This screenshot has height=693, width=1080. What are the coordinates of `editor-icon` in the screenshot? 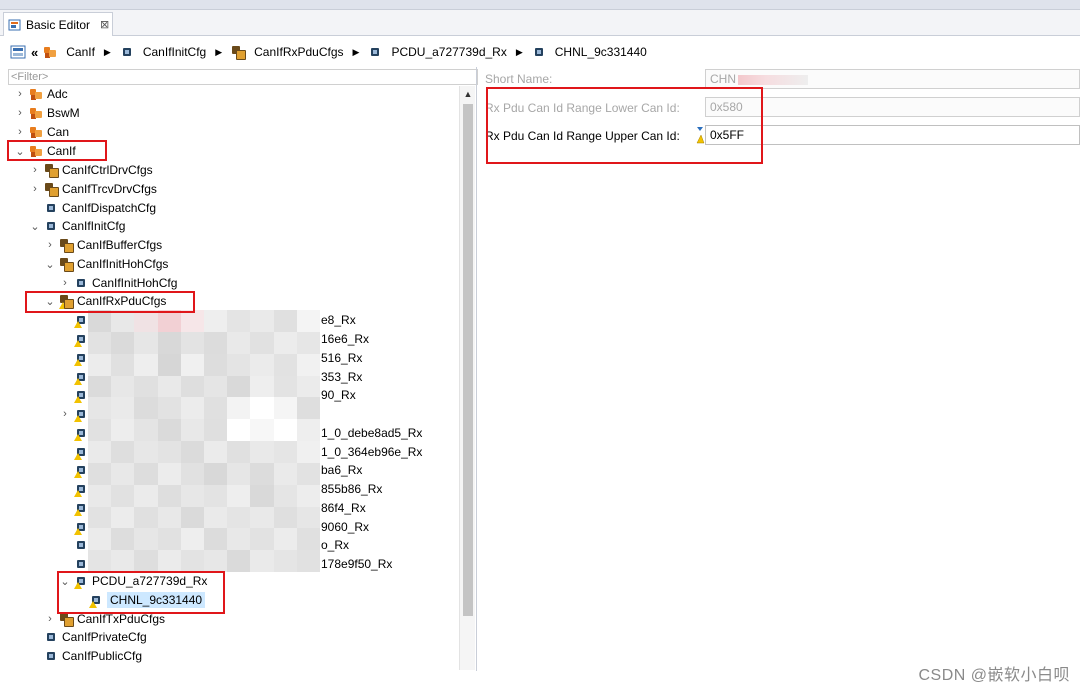 It's located at (14, 24).